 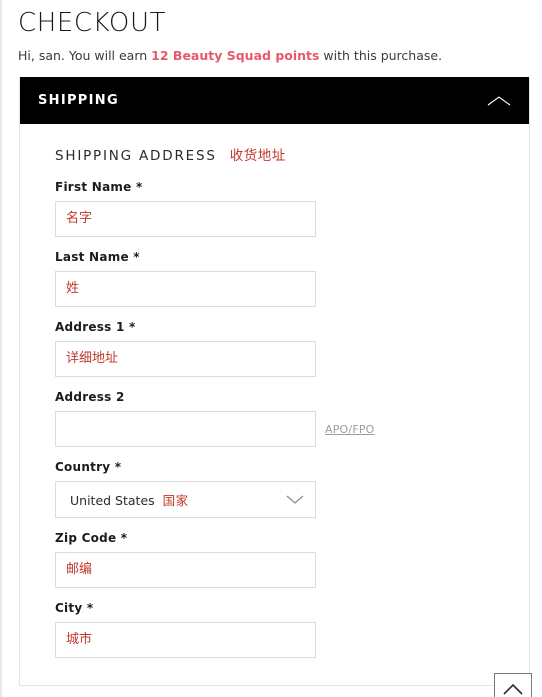 I want to click on country-annotation: 国家, so click(x=175, y=500).